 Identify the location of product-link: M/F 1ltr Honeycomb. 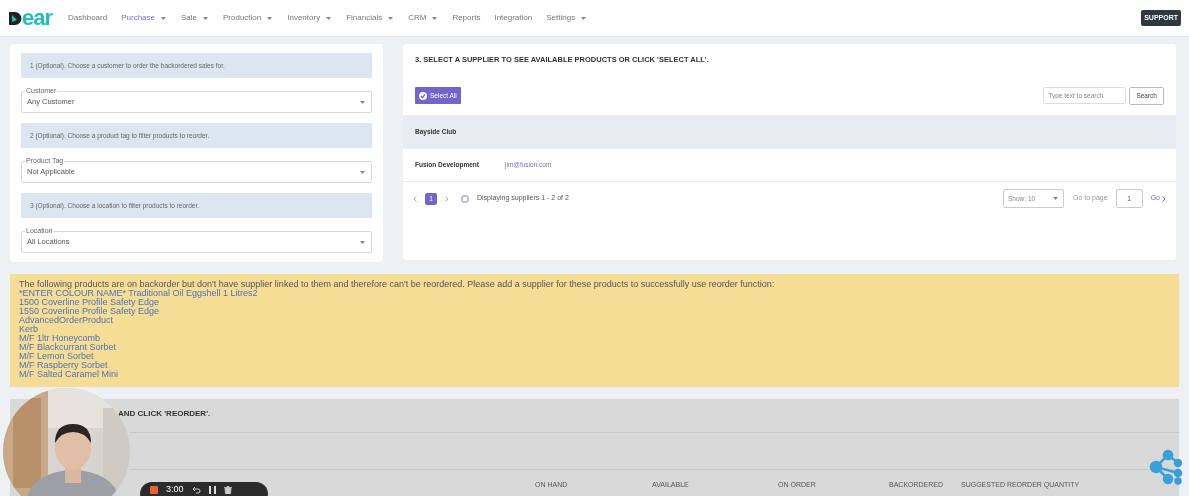
(60, 338).